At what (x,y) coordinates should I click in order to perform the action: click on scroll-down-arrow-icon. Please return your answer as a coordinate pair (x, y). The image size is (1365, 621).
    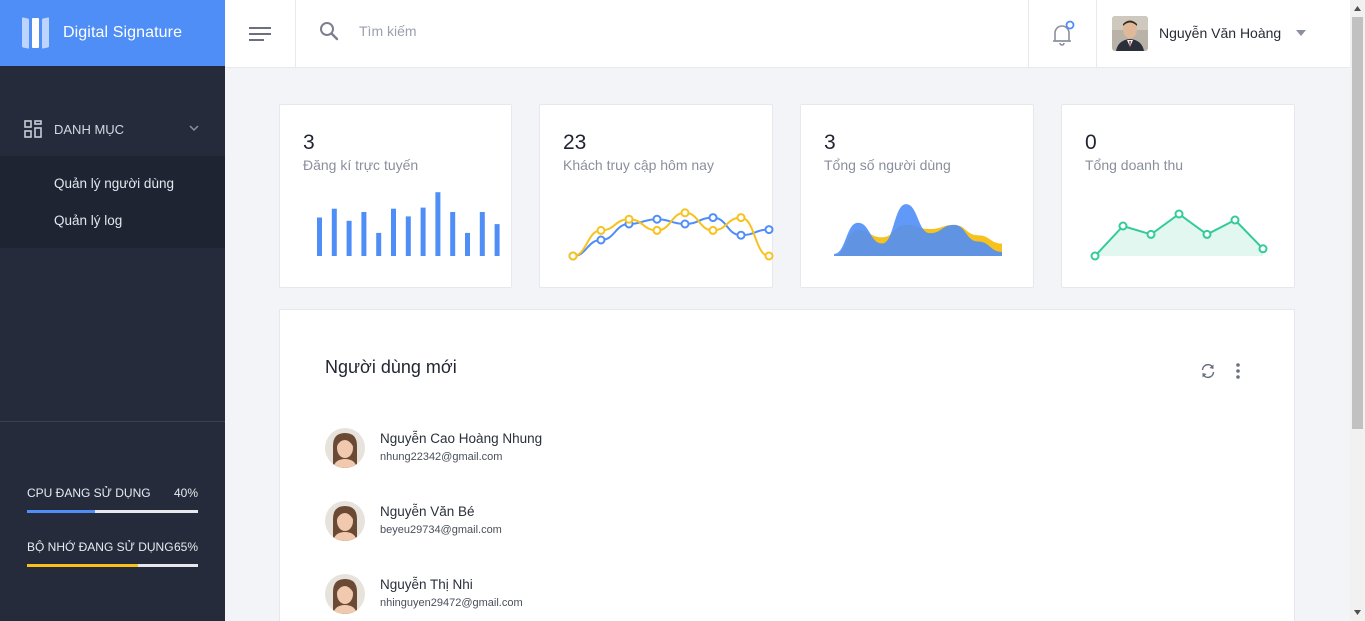
    Looking at the image, I should click on (1357, 612).